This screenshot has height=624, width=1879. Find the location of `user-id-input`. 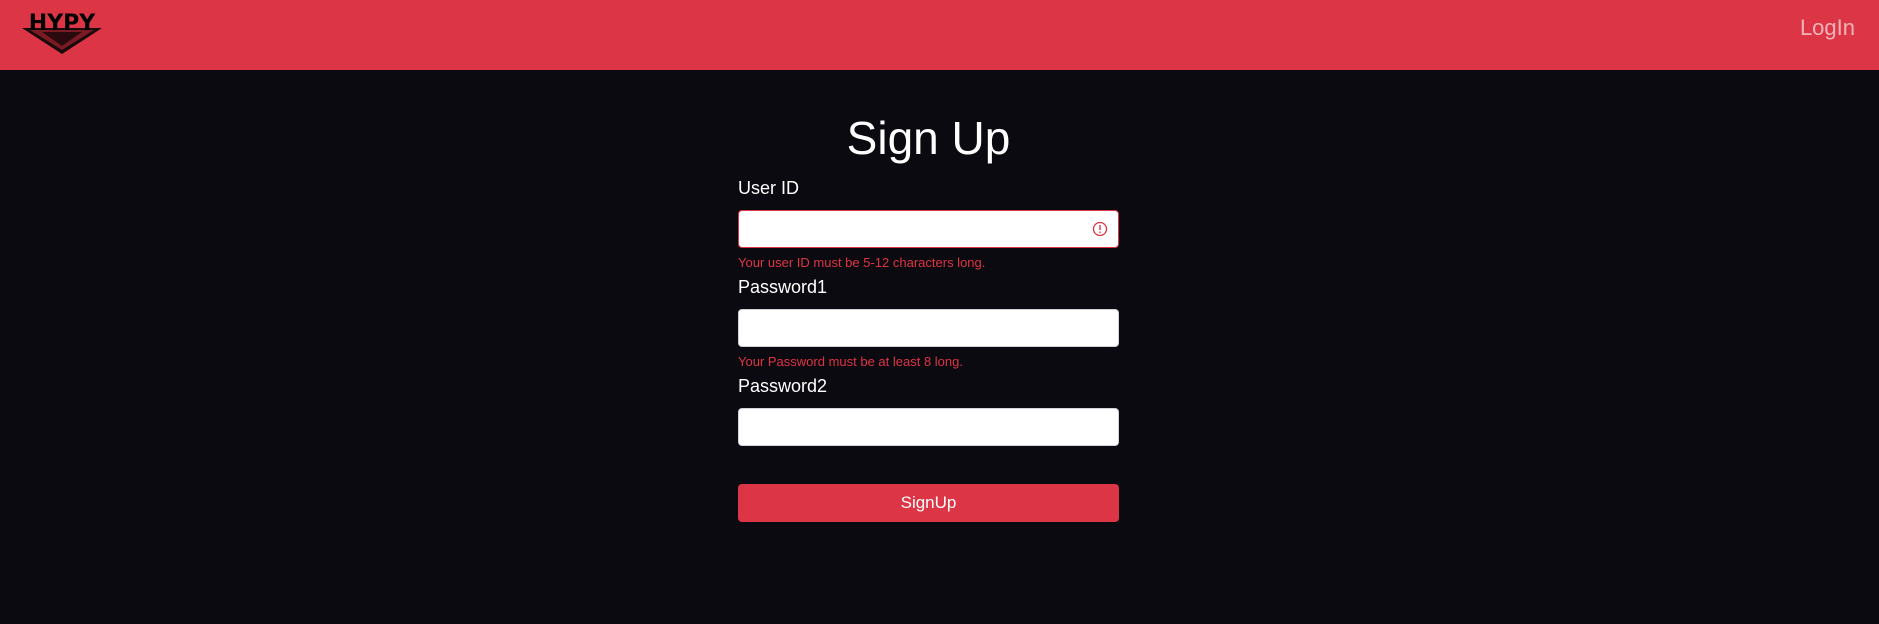

user-id-input is located at coordinates (928, 229).